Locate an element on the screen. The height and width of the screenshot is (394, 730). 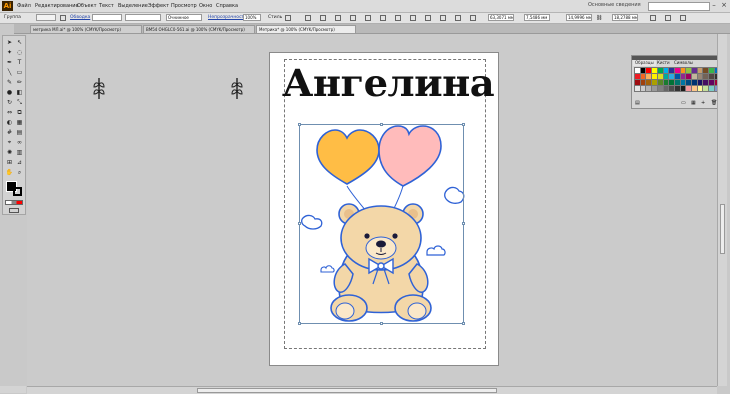
isolate-icon is located at coordinates (668, 18).